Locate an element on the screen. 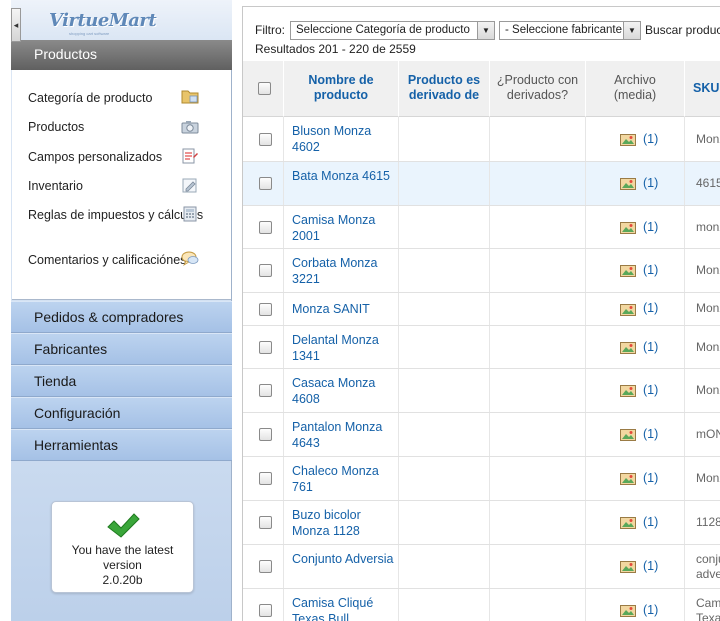 This screenshot has height=621, width=720. manufacturer-select-value: - Seleccione fabricante - is located at coordinates (567, 30).